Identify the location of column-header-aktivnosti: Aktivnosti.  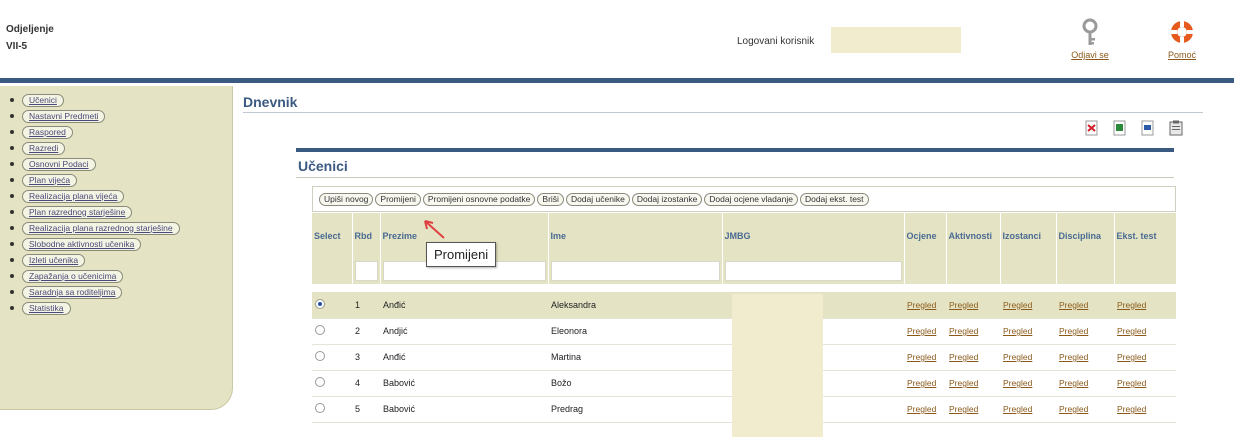
(973, 235).